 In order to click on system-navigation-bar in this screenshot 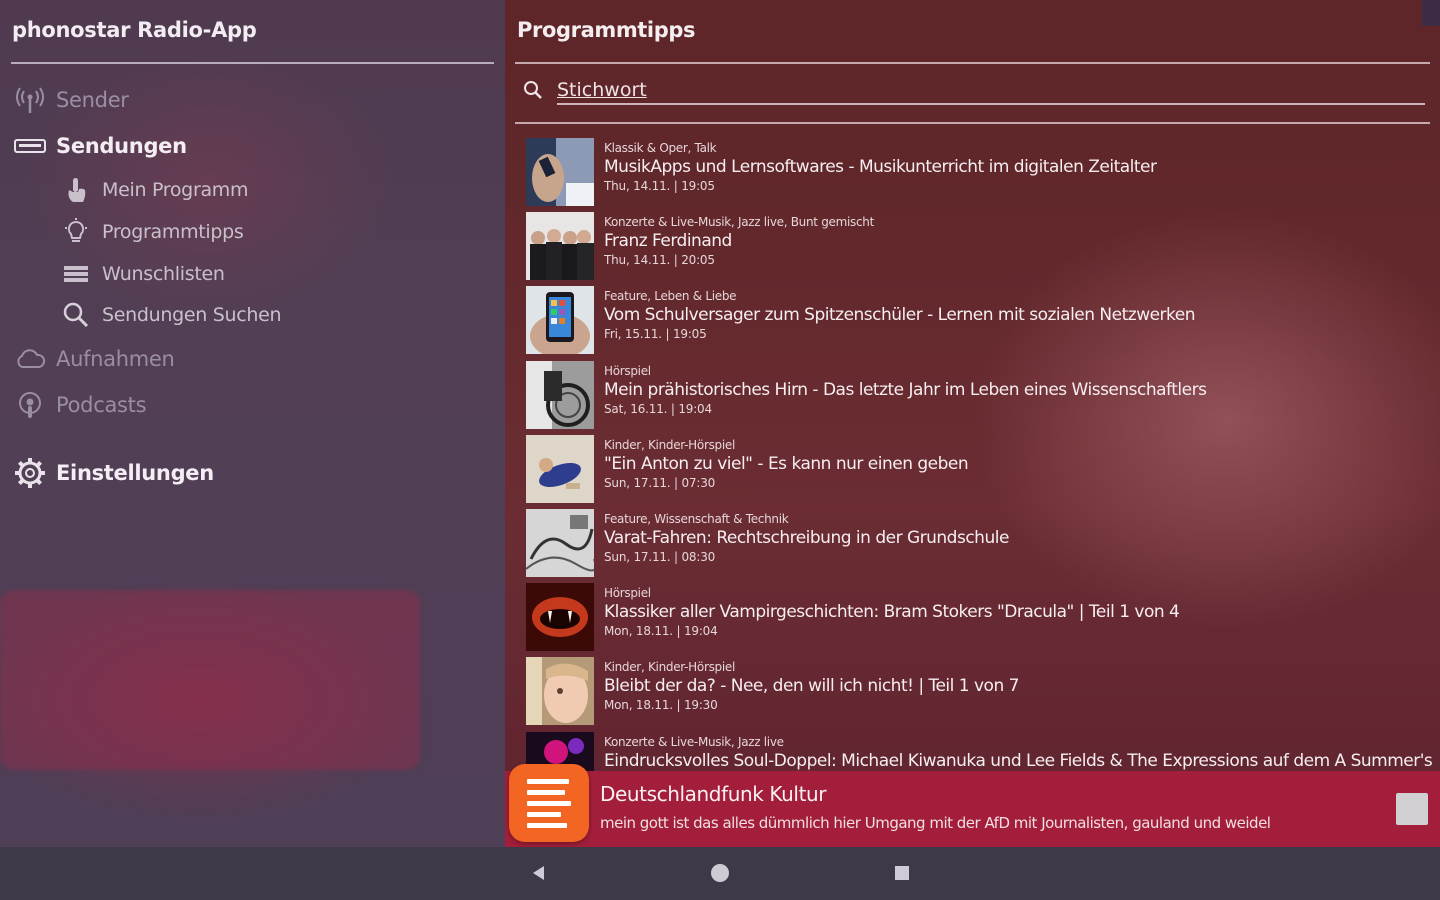, I will do `click(720, 873)`.